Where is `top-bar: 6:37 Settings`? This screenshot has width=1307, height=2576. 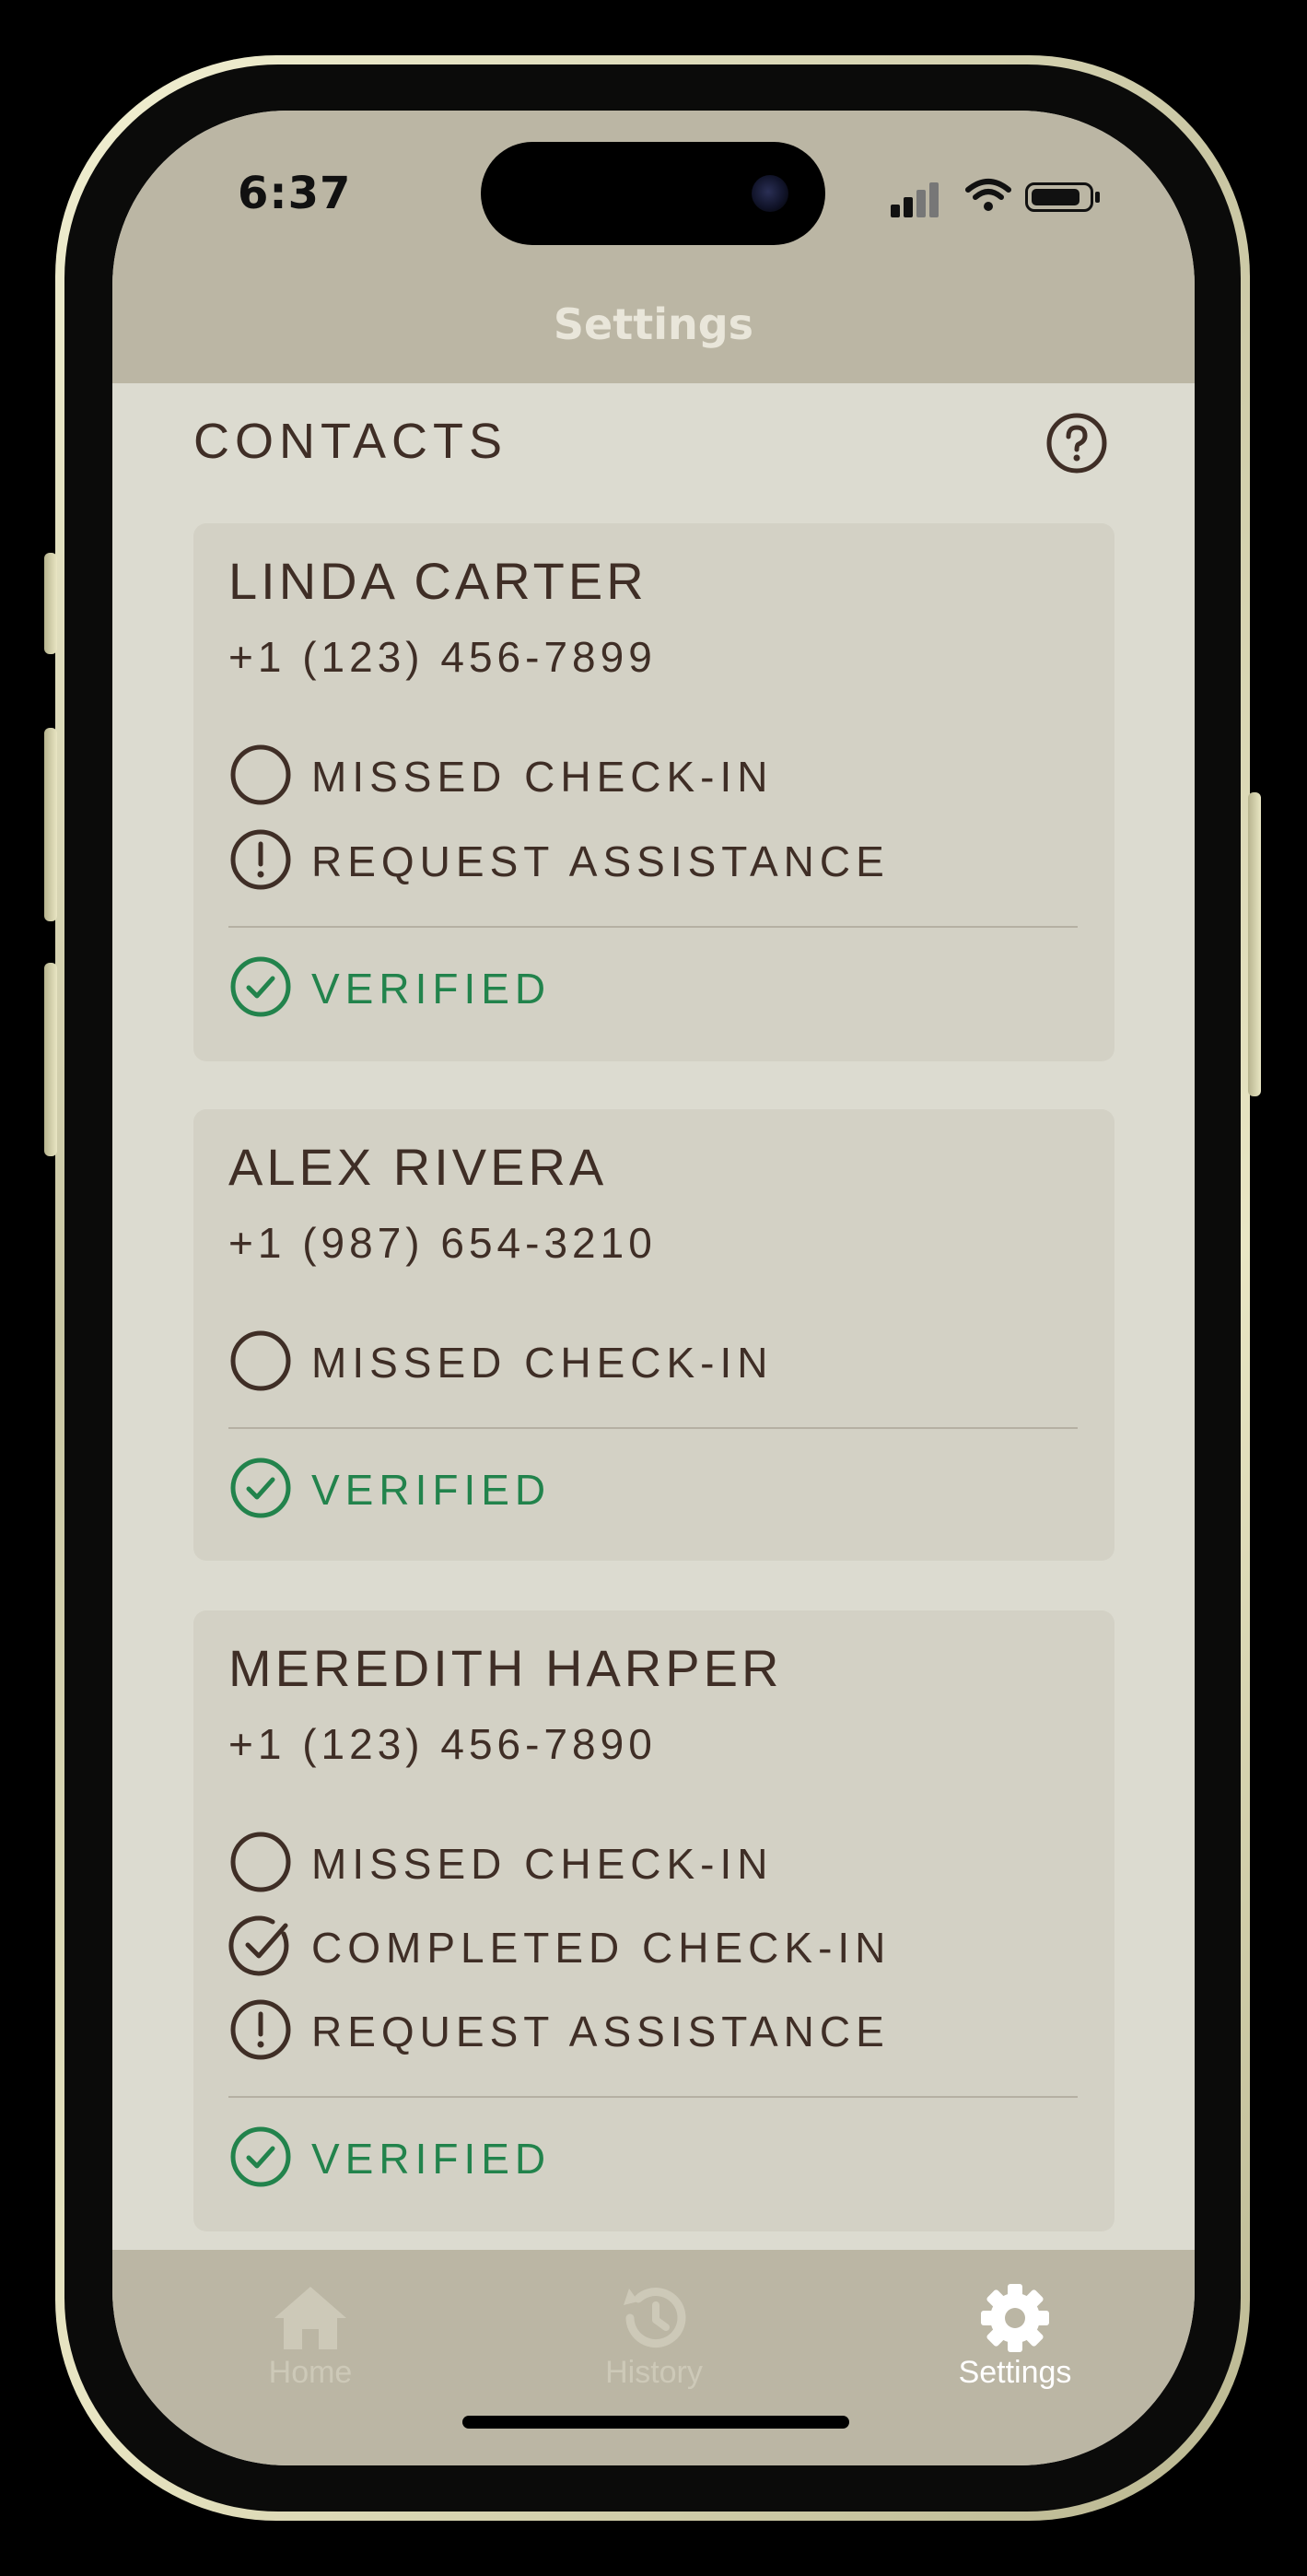 top-bar: 6:37 Settings is located at coordinates (653, 247).